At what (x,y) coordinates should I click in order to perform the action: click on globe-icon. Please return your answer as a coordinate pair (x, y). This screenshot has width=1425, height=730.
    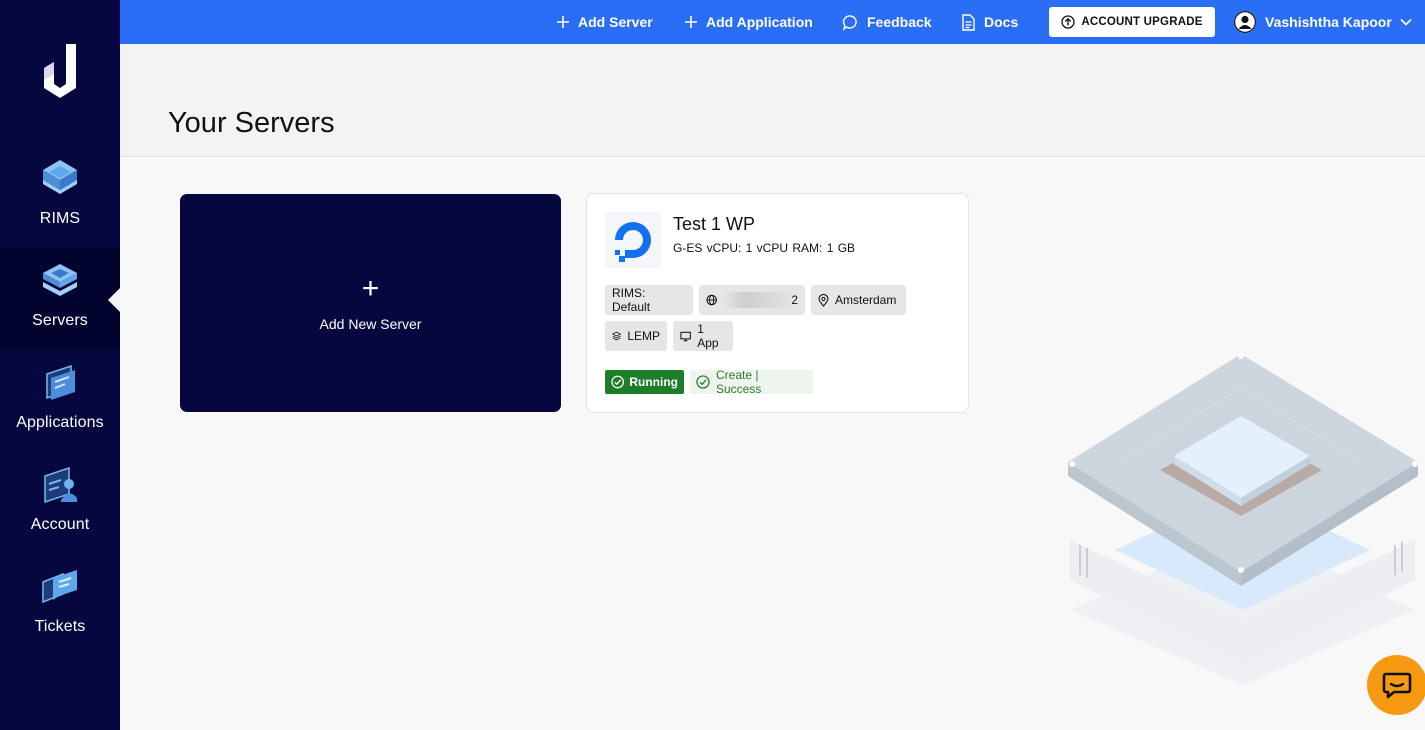
    Looking at the image, I should click on (711, 300).